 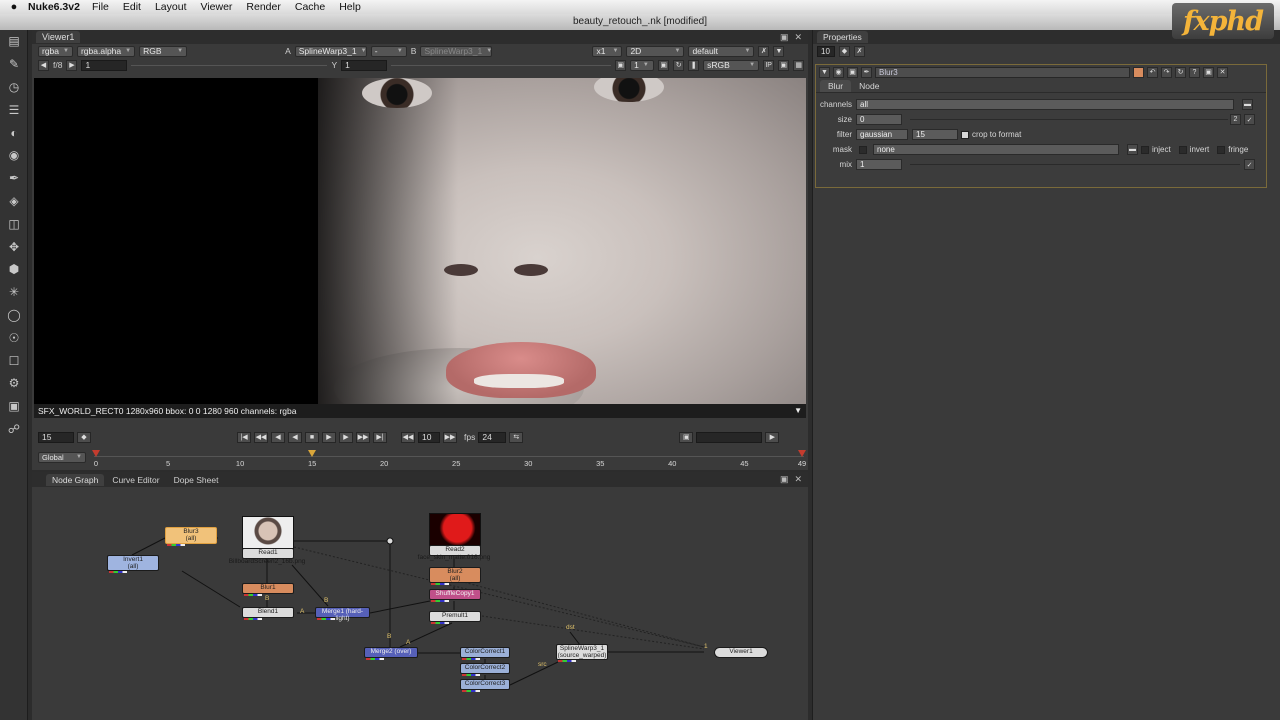 What do you see at coordinates (1249, 119) in the screenshot?
I see `size-anim-icon: ✓` at bounding box center [1249, 119].